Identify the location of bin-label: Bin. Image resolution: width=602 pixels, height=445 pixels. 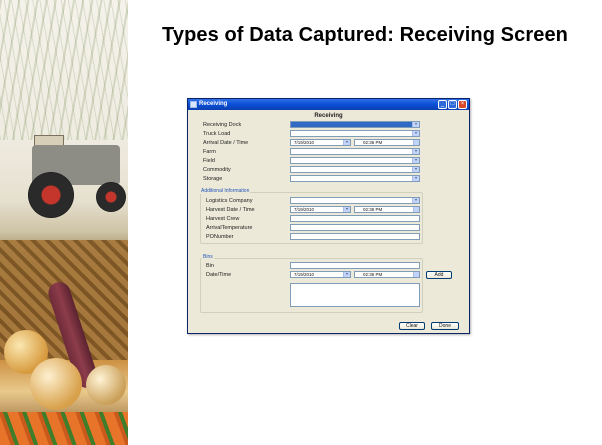
(210, 266).